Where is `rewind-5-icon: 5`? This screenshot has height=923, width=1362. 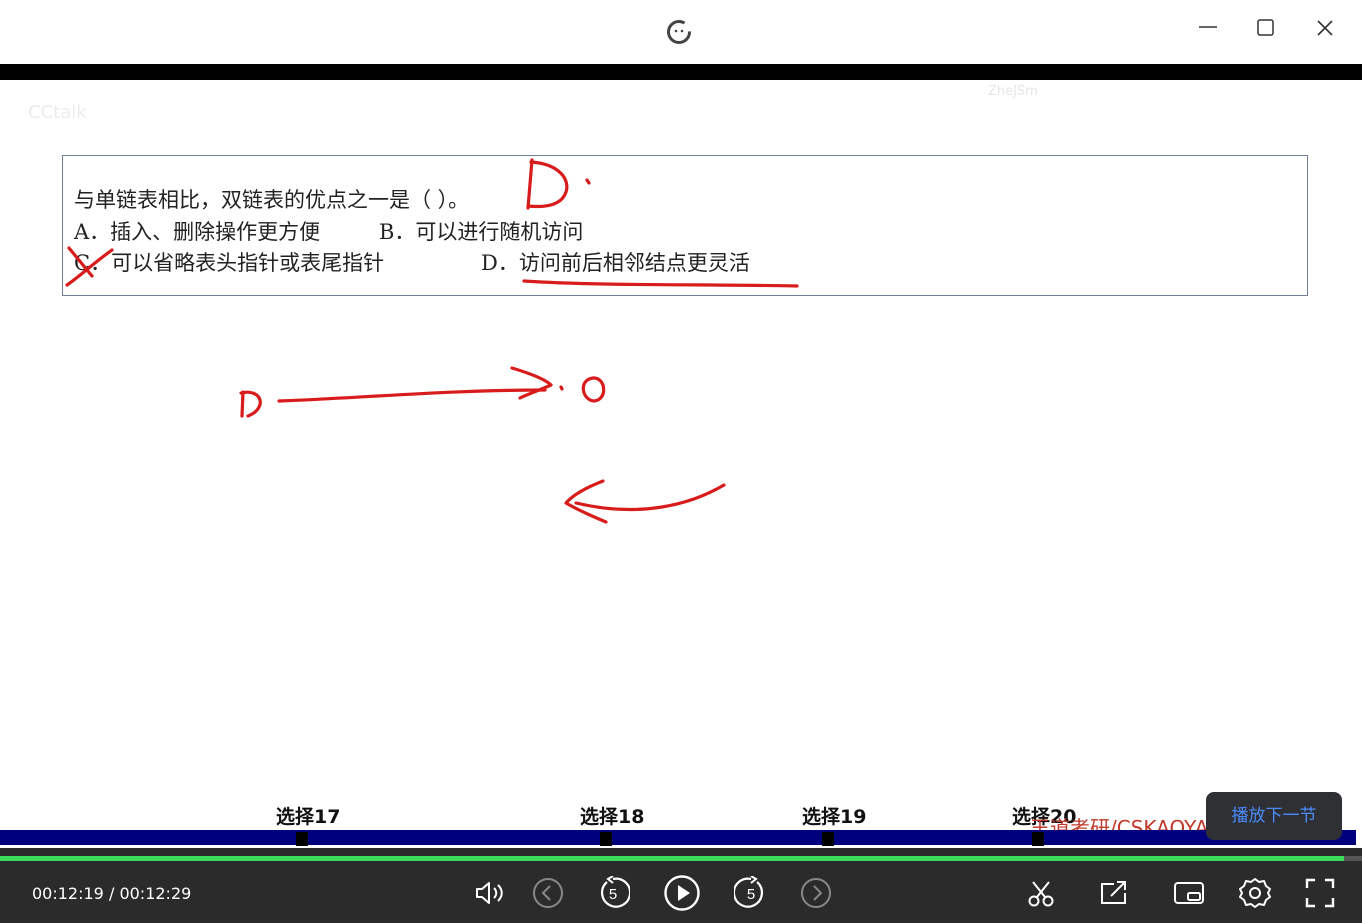 rewind-5-icon: 5 is located at coordinates (613, 893).